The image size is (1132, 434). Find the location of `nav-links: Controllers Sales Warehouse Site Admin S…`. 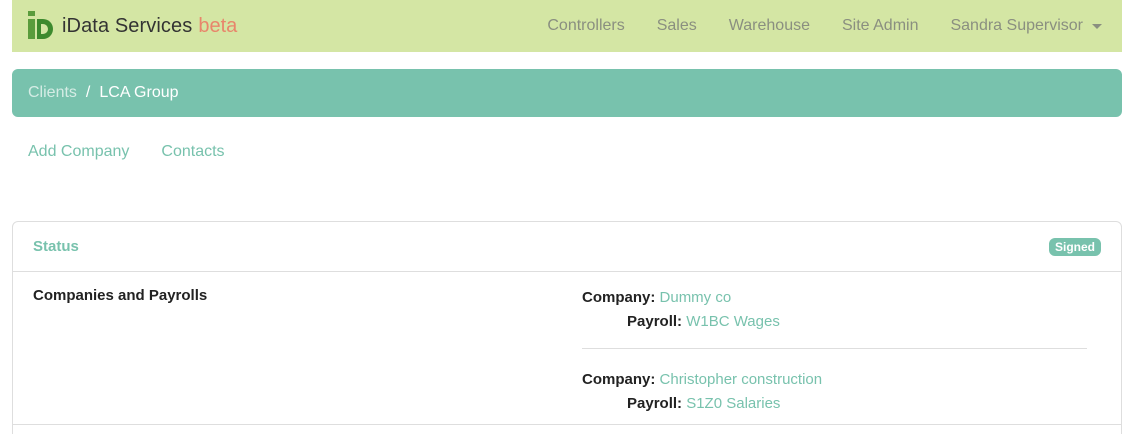

nav-links: Controllers Sales Warehouse Site Admin S… is located at coordinates (808, 26).